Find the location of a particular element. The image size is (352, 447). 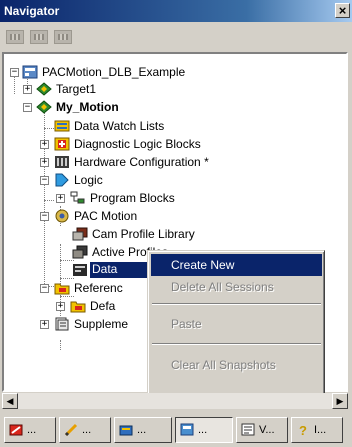

navigator-icon is located at coordinates (187, 429).